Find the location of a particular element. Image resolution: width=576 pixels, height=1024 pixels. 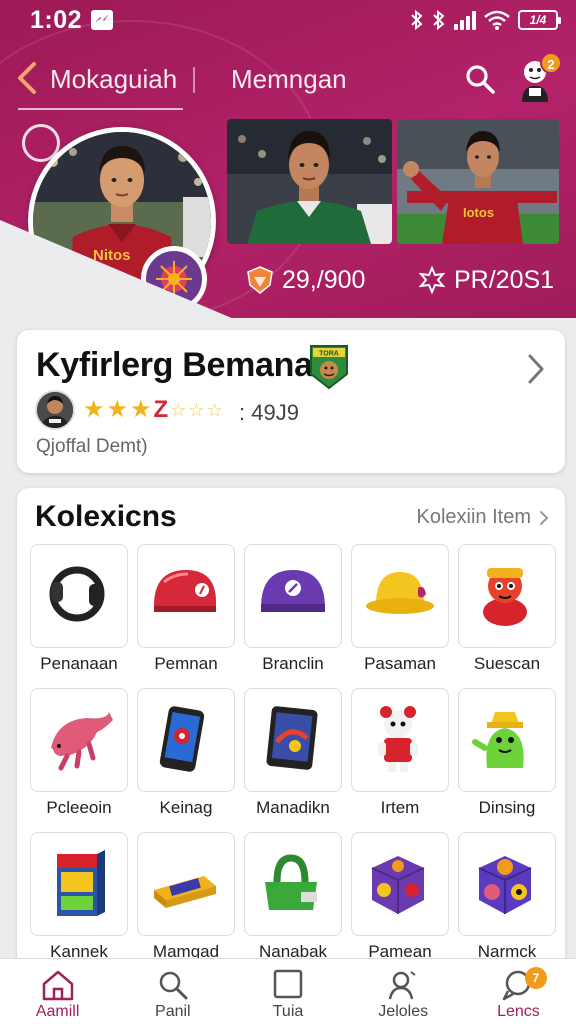

chevron-right-icon is located at coordinates (536, 369).